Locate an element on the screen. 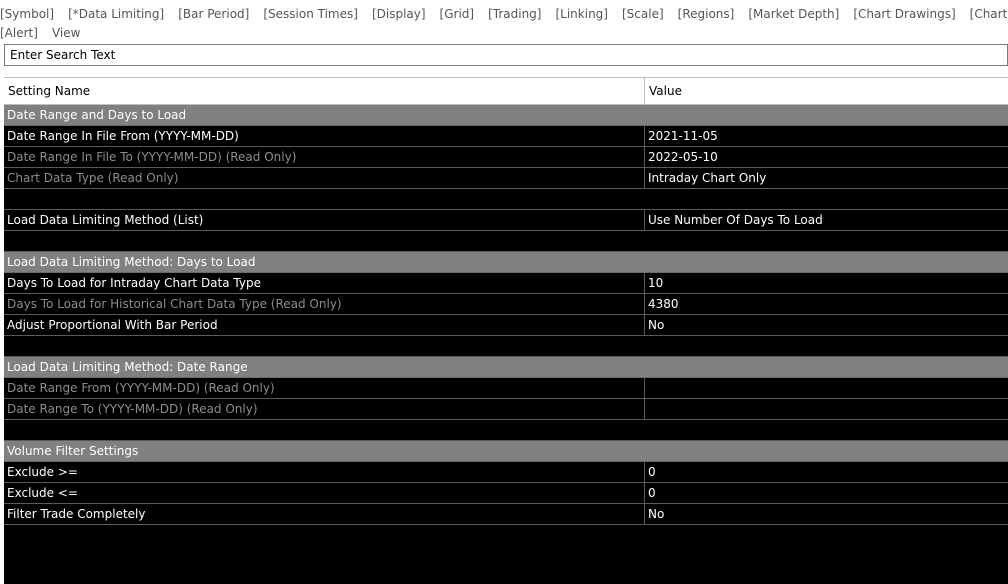  setting-name: Load Data Limiting Method (List) is located at coordinates (324, 220).